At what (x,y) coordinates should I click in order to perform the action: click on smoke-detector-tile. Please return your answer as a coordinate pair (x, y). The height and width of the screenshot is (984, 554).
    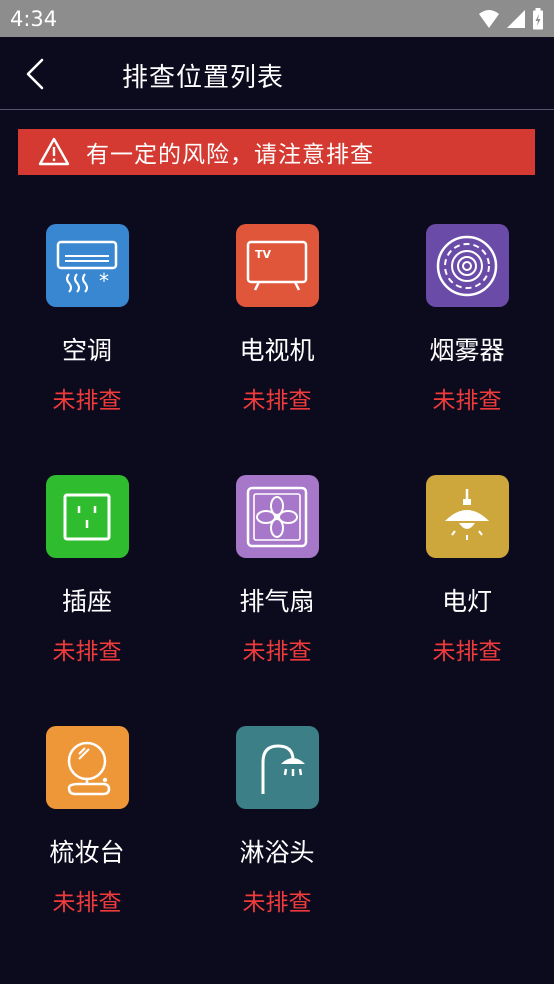
    Looking at the image, I should click on (467, 265).